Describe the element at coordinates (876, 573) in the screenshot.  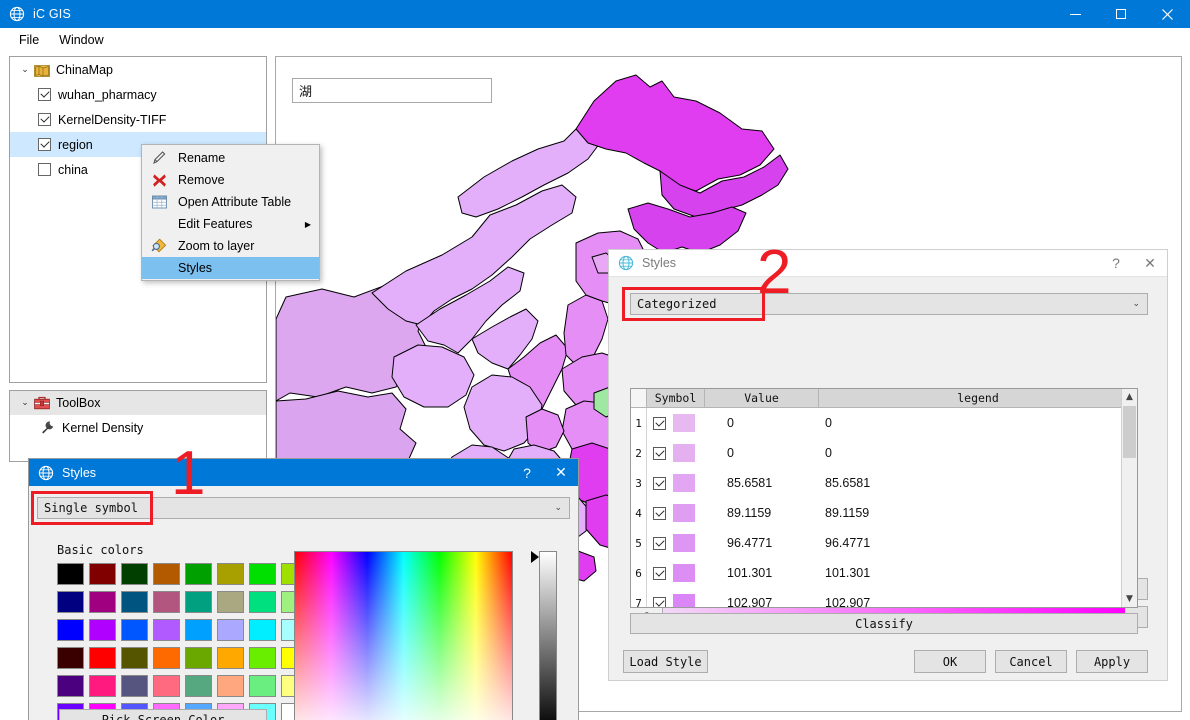
I see `table-row: 6 101.301 101.301` at that location.